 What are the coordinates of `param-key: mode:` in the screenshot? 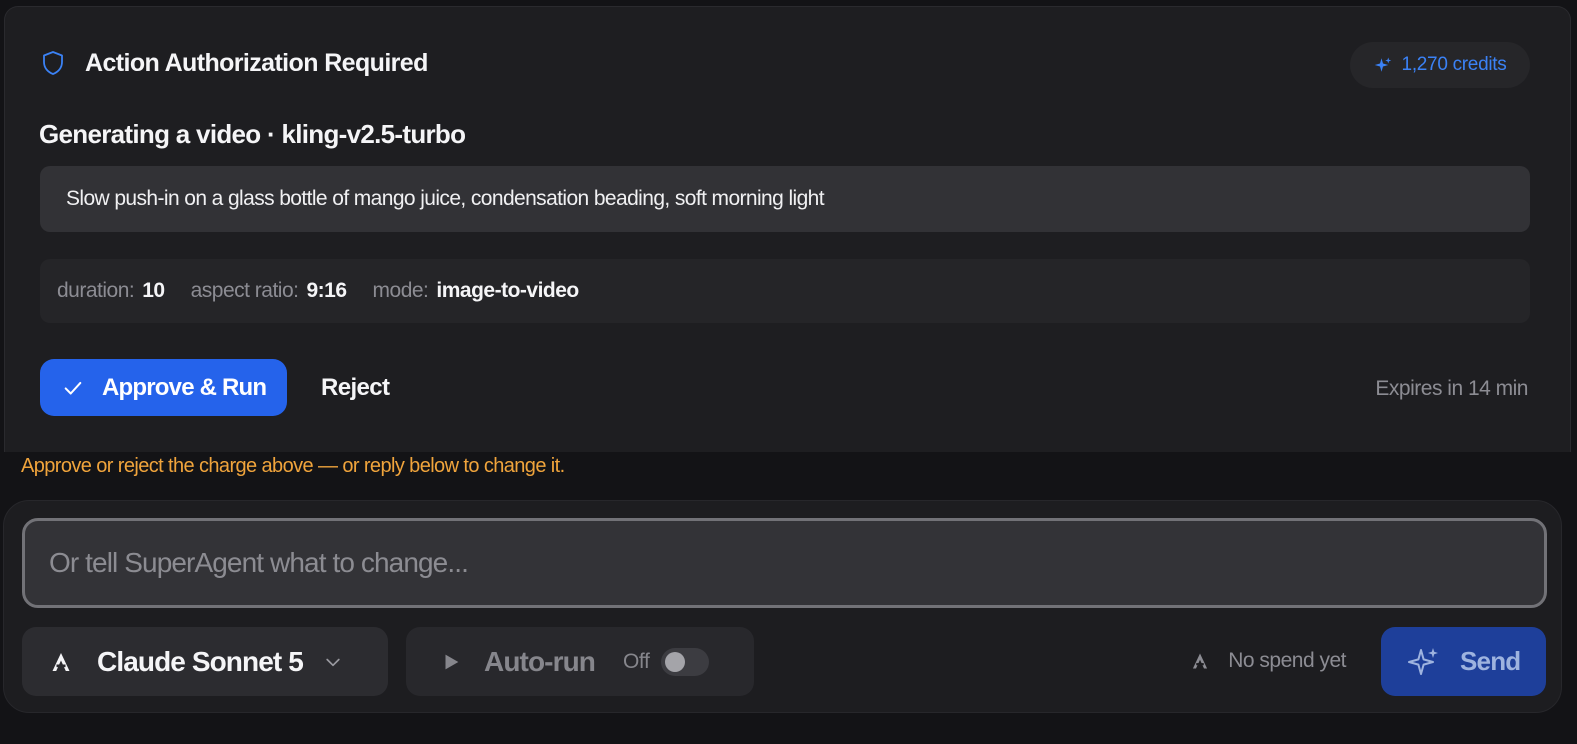 It's located at (400, 290).